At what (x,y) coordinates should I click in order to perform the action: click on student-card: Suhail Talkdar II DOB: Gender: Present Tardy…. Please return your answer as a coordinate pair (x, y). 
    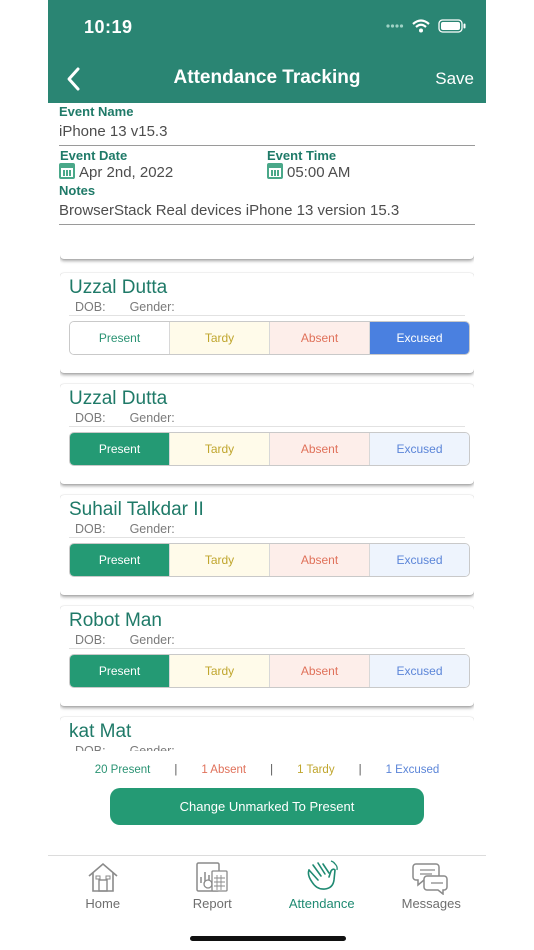
    Looking at the image, I should click on (267, 545).